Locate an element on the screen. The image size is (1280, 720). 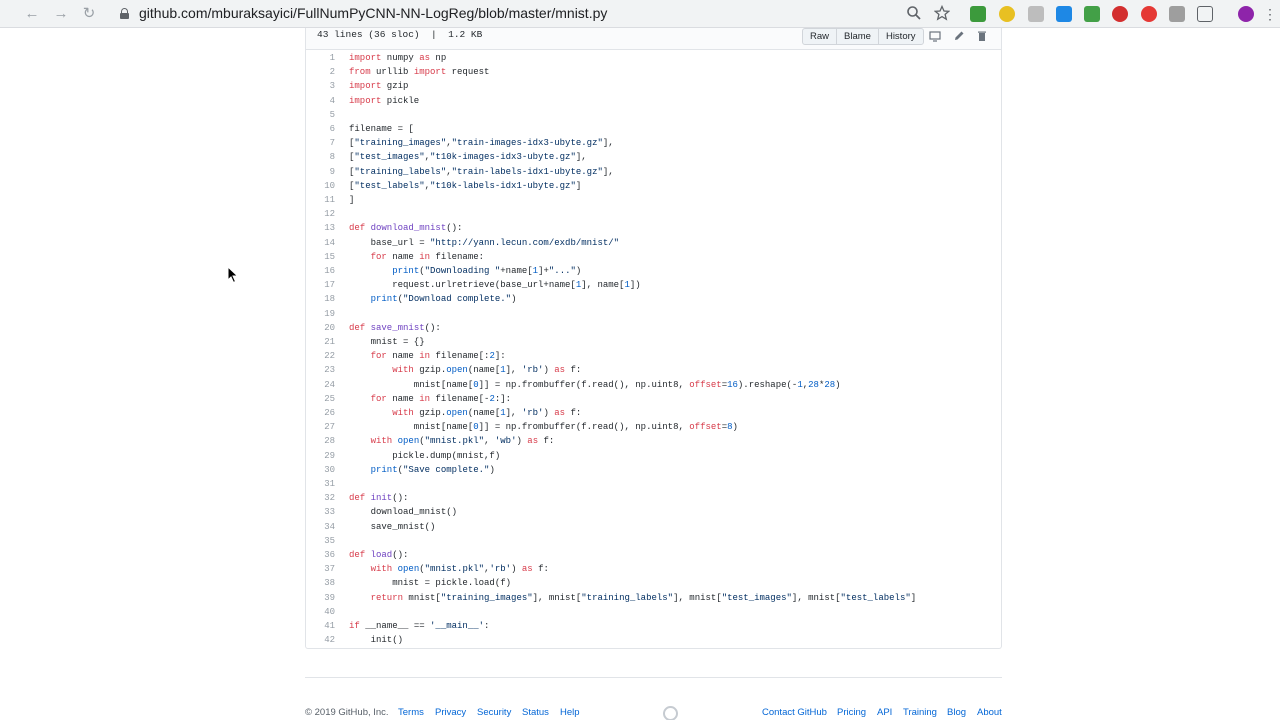
footer-link-training: Training is located at coordinates (920, 712).